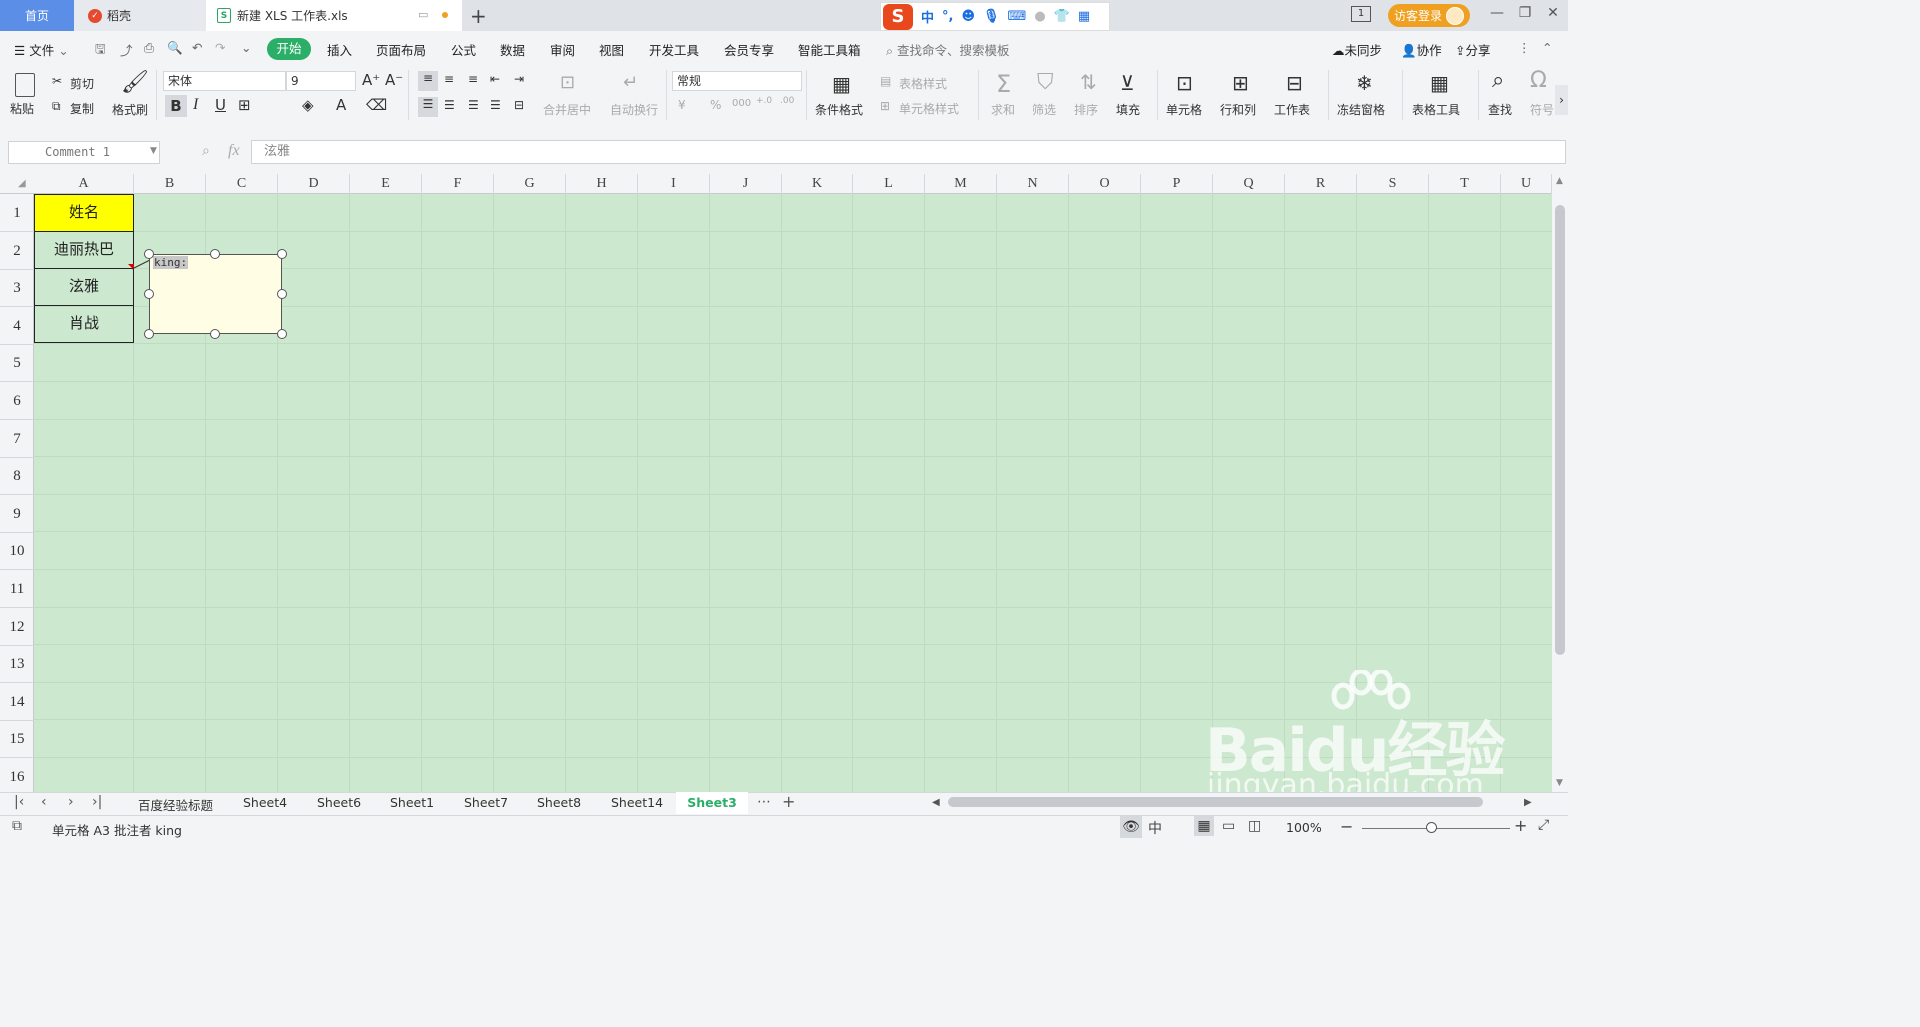 The height and width of the screenshot is (1027, 1920). I want to click on comment-box: king:, so click(215, 294).